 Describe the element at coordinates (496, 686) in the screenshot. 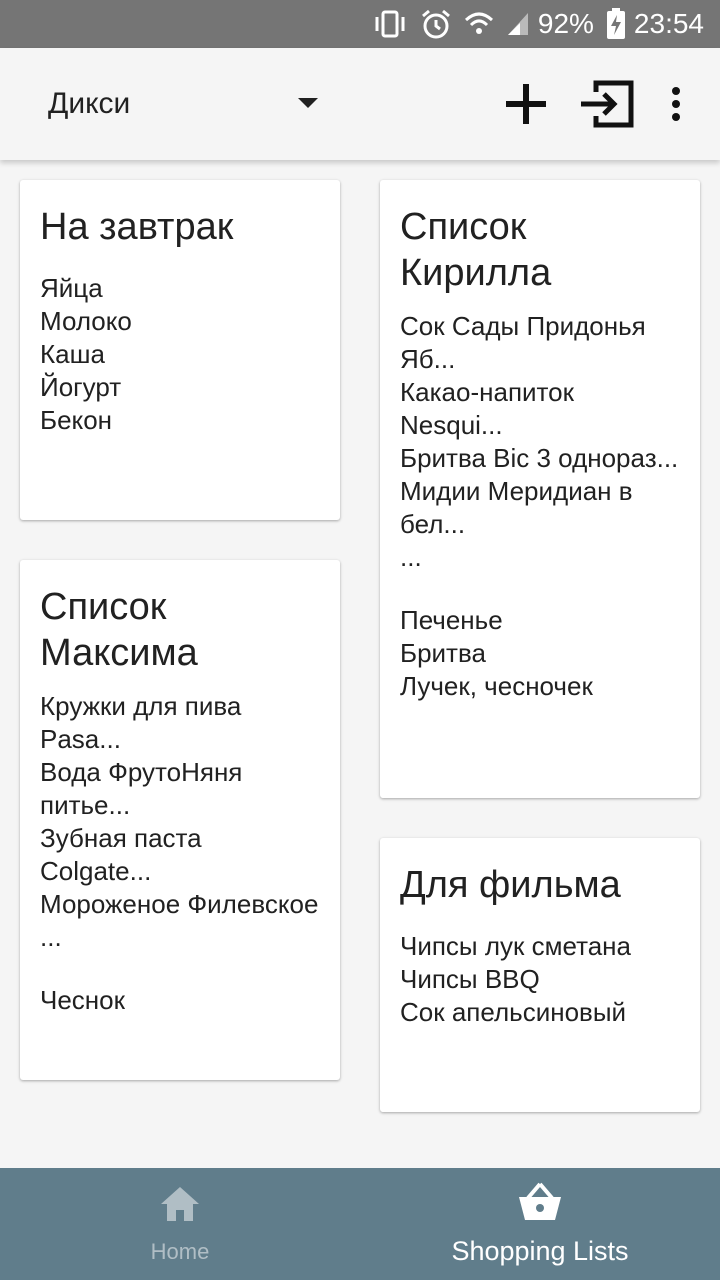

I see `list-item: Лучек, чесночек` at that location.